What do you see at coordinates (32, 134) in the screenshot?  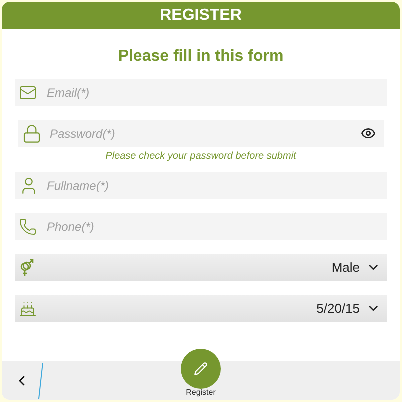 I see `lock-icon` at bounding box center [32, 134].